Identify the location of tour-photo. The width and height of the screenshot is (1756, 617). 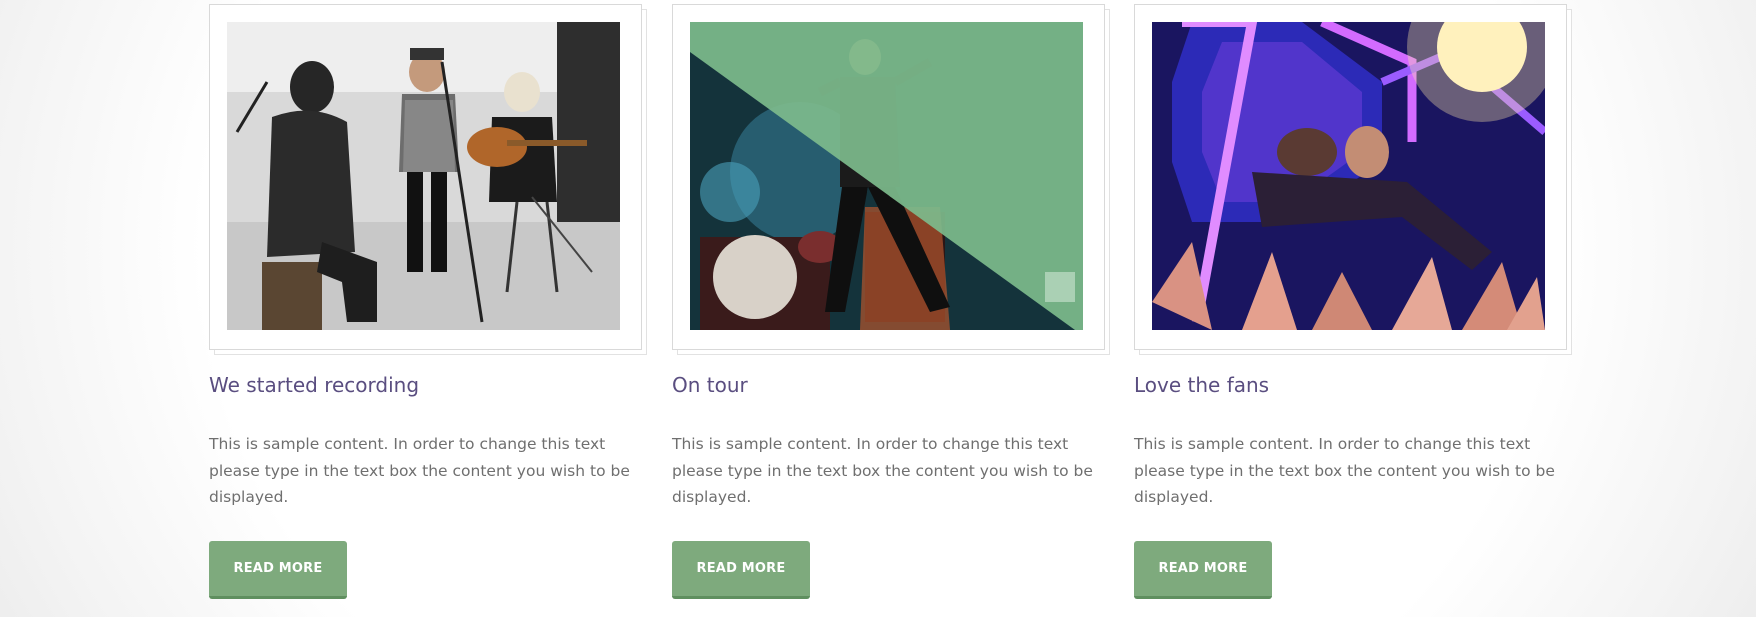
(886, 176).